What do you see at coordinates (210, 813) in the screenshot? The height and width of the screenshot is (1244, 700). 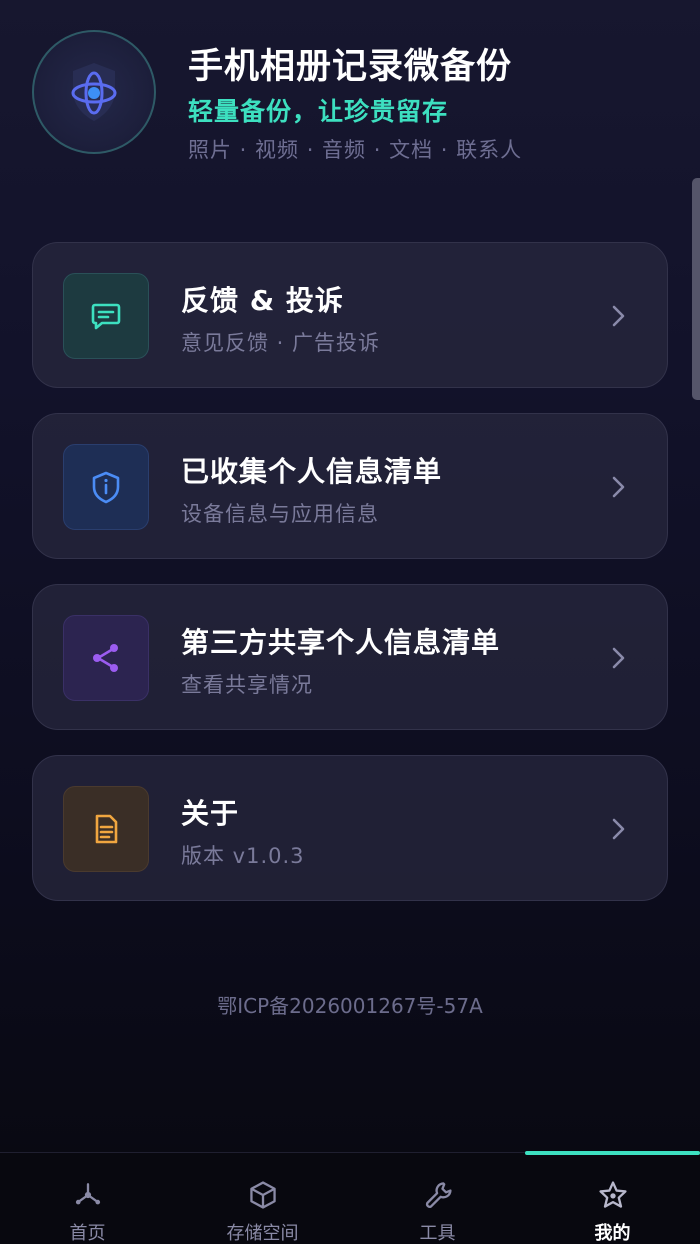 I see `menu-item-title: 关于` at bounding box center [210, 813].